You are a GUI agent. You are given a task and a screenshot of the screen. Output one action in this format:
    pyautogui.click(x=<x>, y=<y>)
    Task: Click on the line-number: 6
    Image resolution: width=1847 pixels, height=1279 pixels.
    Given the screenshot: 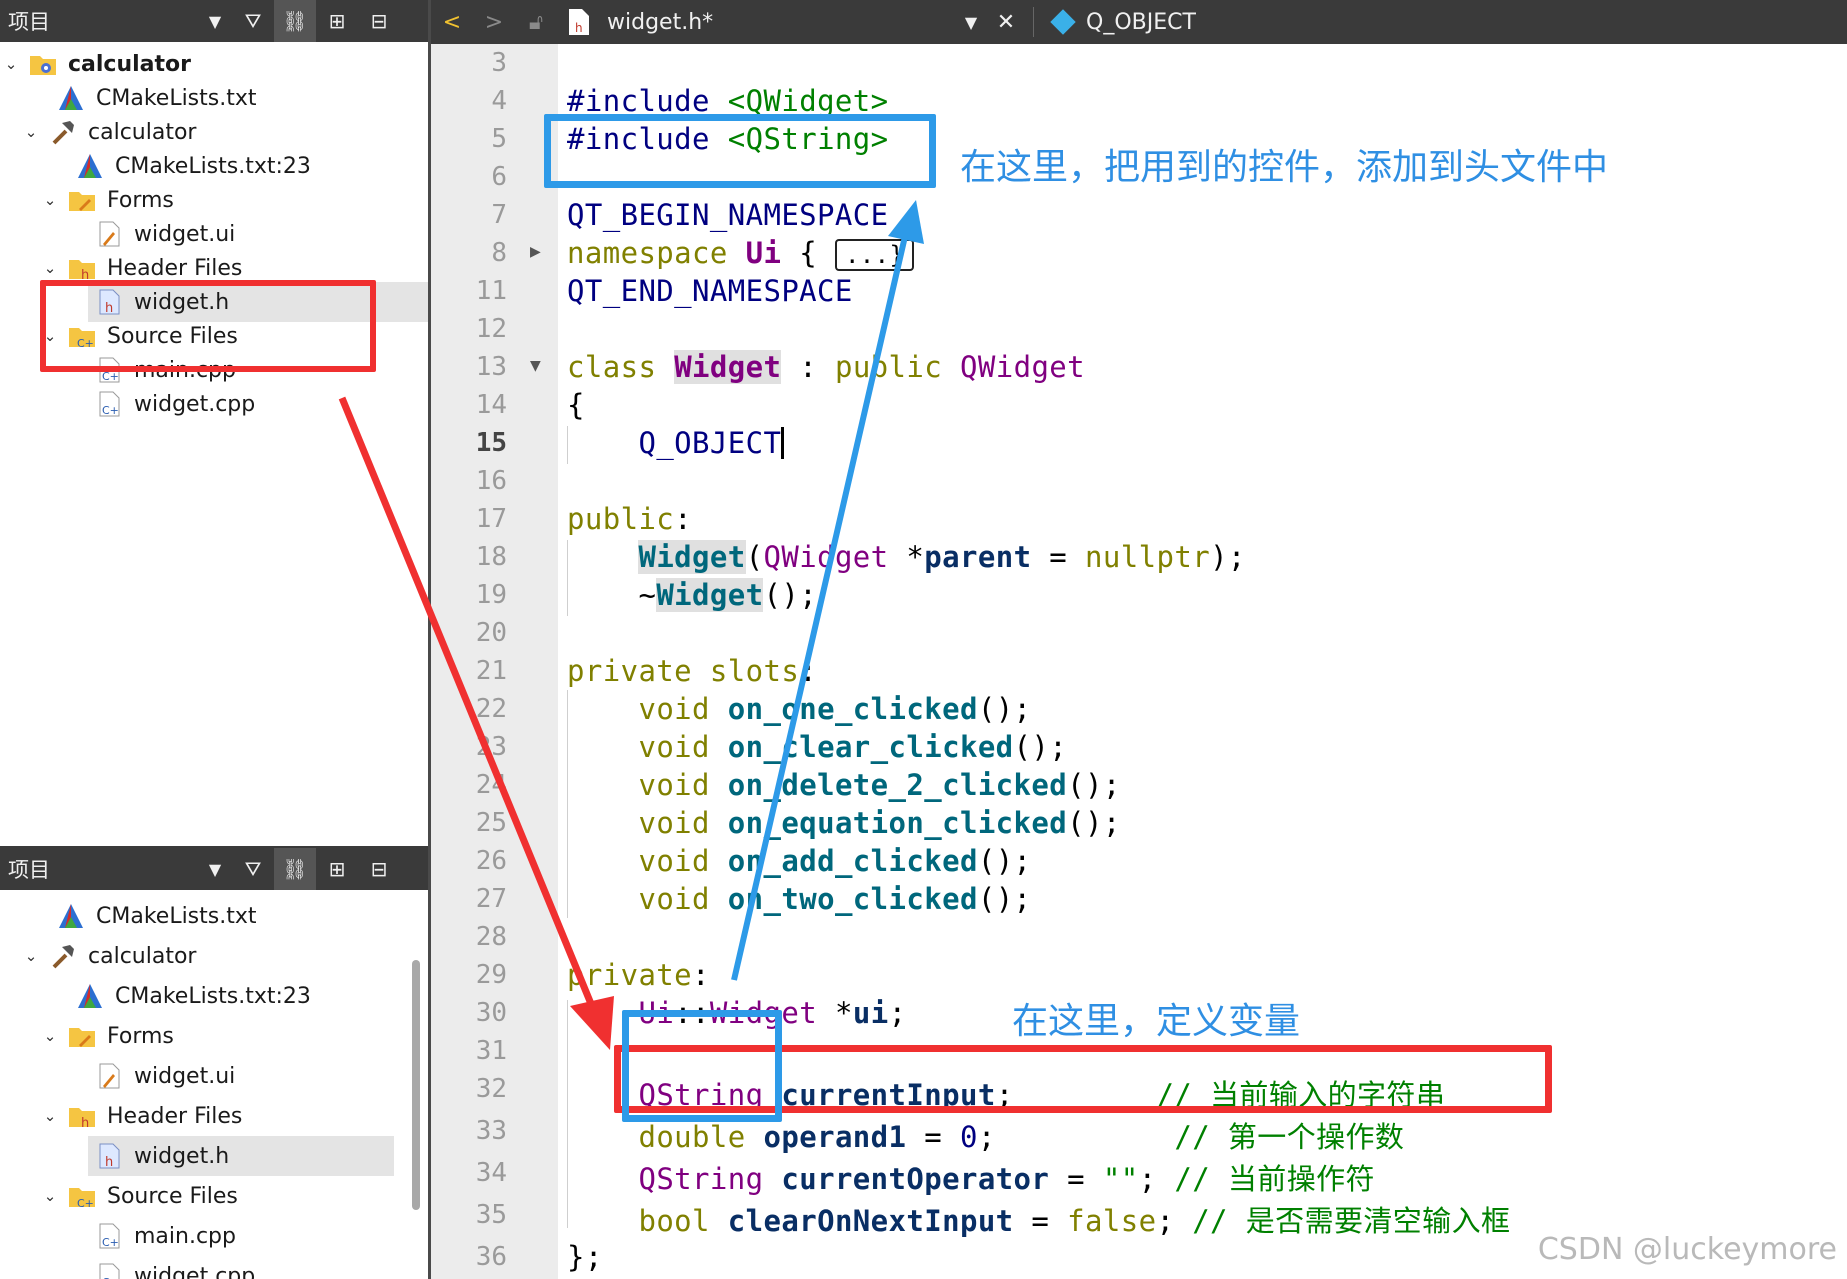 What is the action you would take?
    pyautogui.click(x=499, y=177)
    